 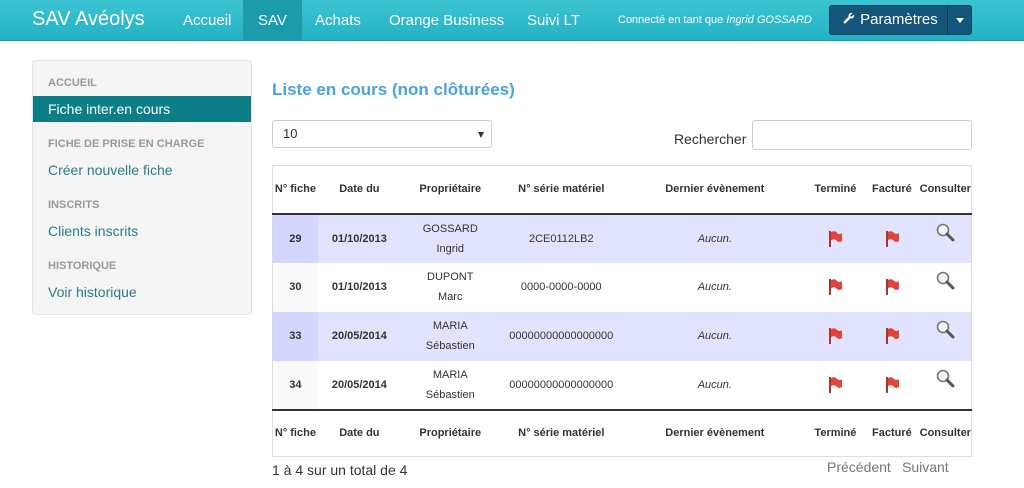 What do you see at coordinates (450, 394) in the screenshot?
I see `owner-first: Sébastien` at bounding box center [450, 394].